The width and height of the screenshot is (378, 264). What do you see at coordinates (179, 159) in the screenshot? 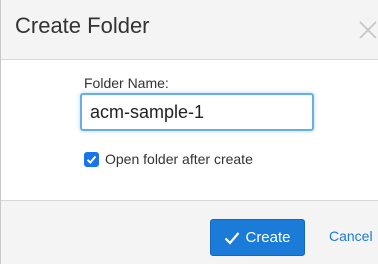
I see `open-folder-label: Open folder after create` at bounding box center [179, 159].